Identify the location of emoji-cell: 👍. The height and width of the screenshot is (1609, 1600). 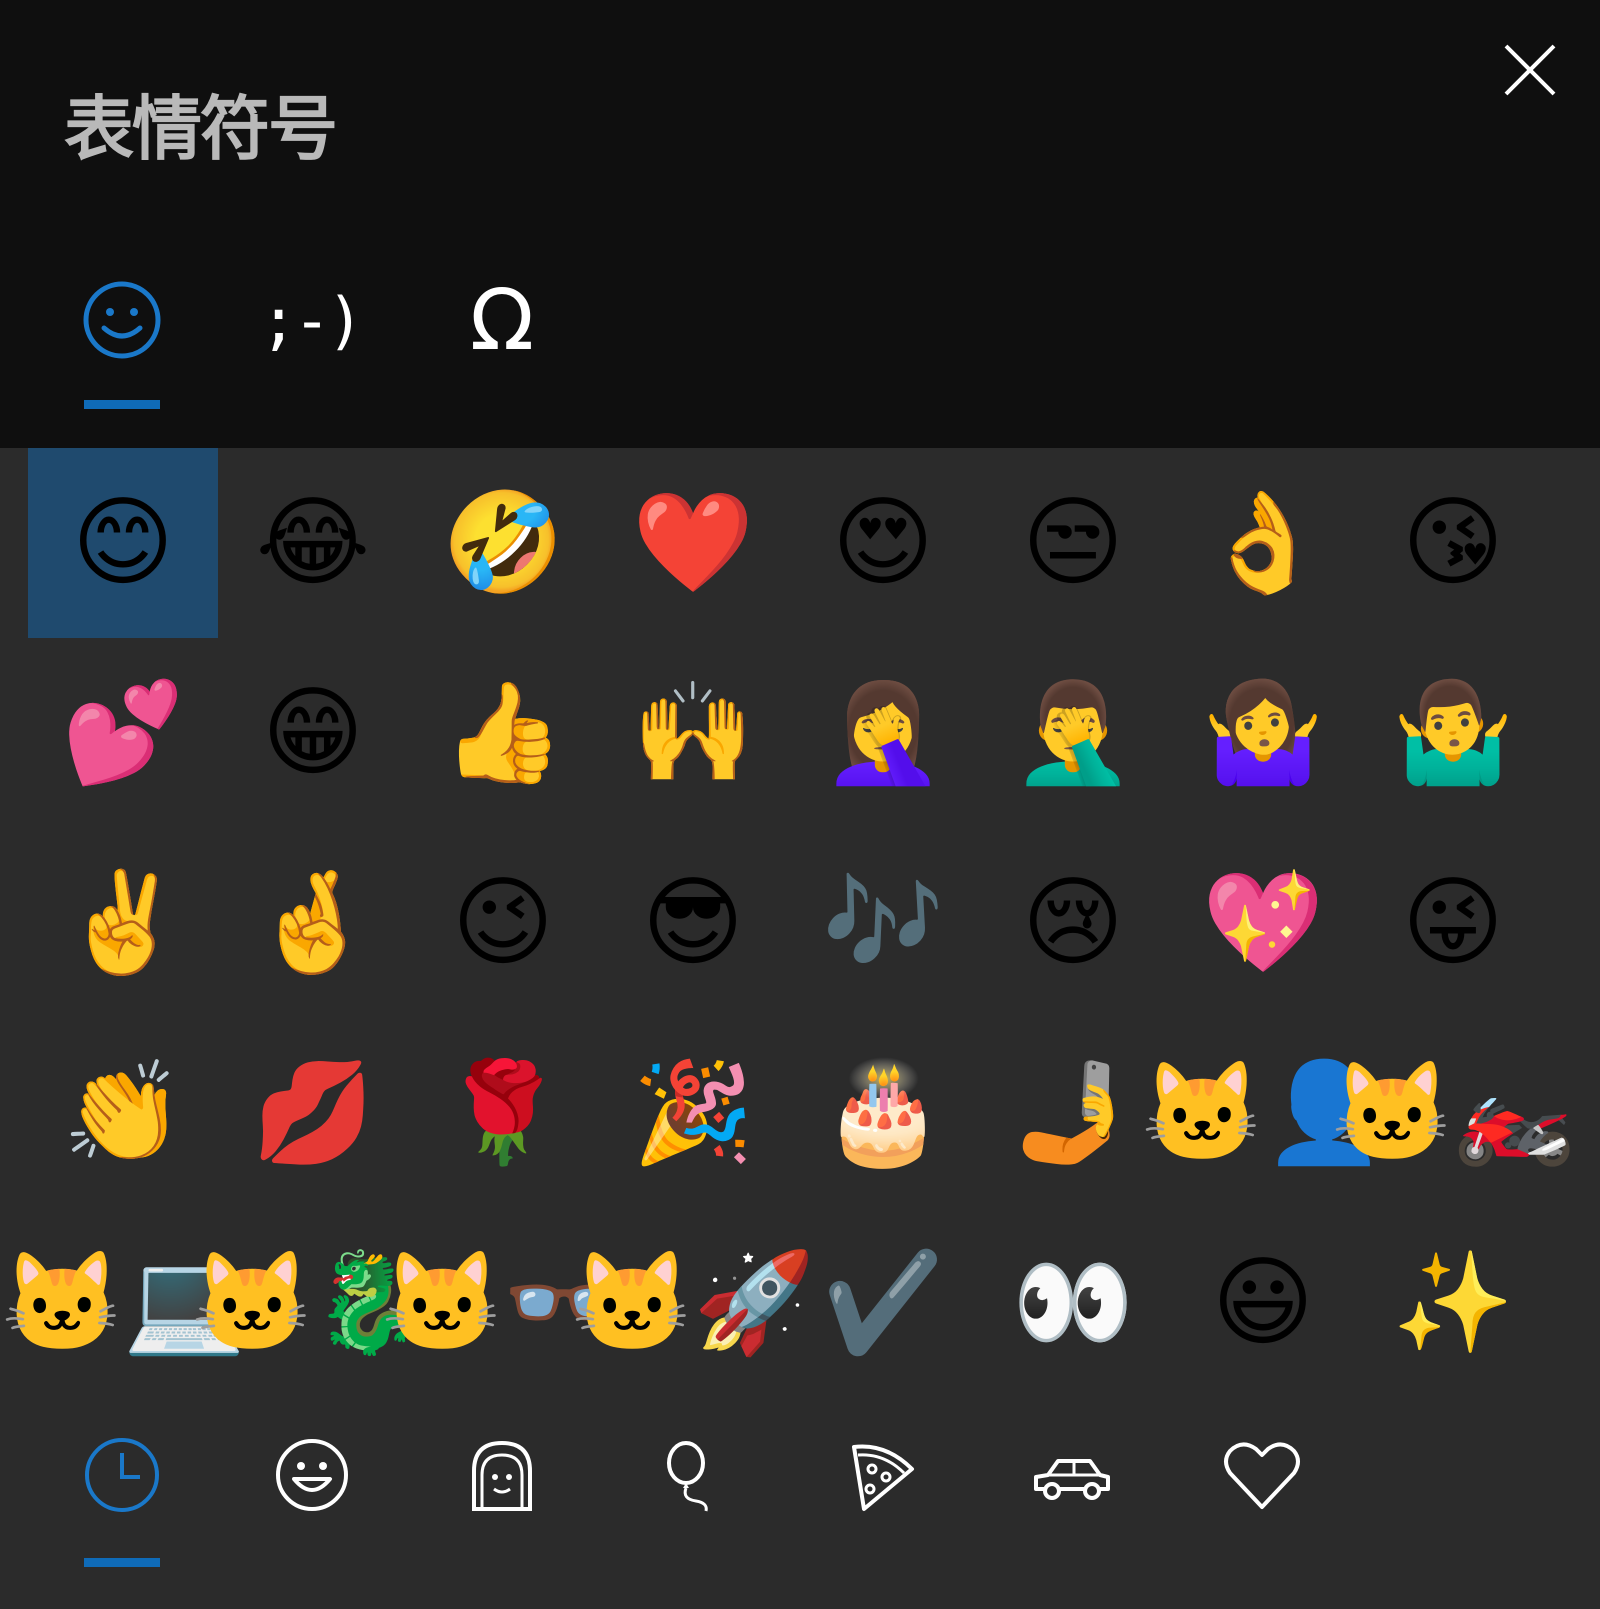
(503, 733).